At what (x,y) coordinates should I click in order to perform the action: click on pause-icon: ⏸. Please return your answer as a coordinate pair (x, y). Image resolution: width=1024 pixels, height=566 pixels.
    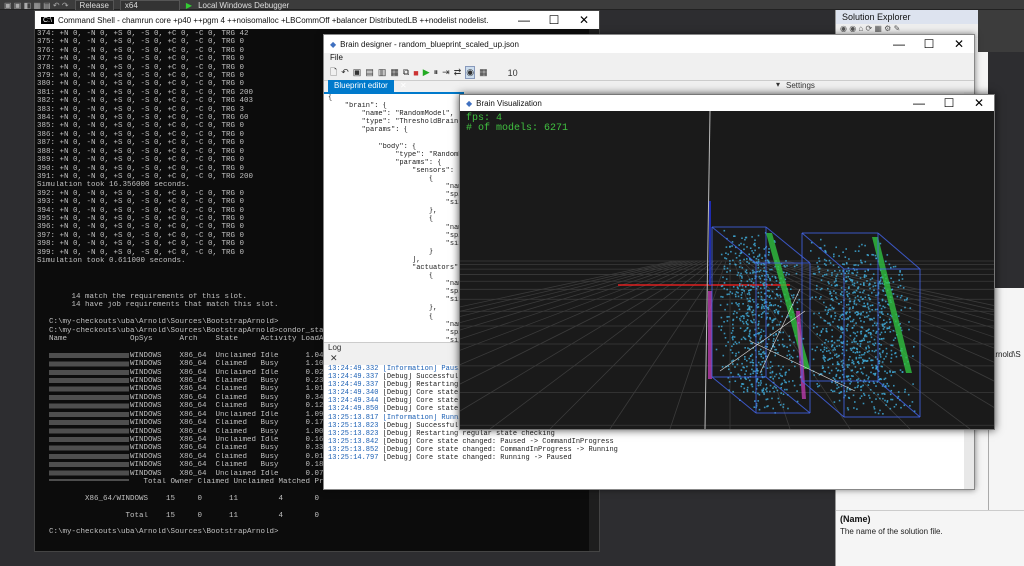
    Looking at the image, I should click on (436, 72).